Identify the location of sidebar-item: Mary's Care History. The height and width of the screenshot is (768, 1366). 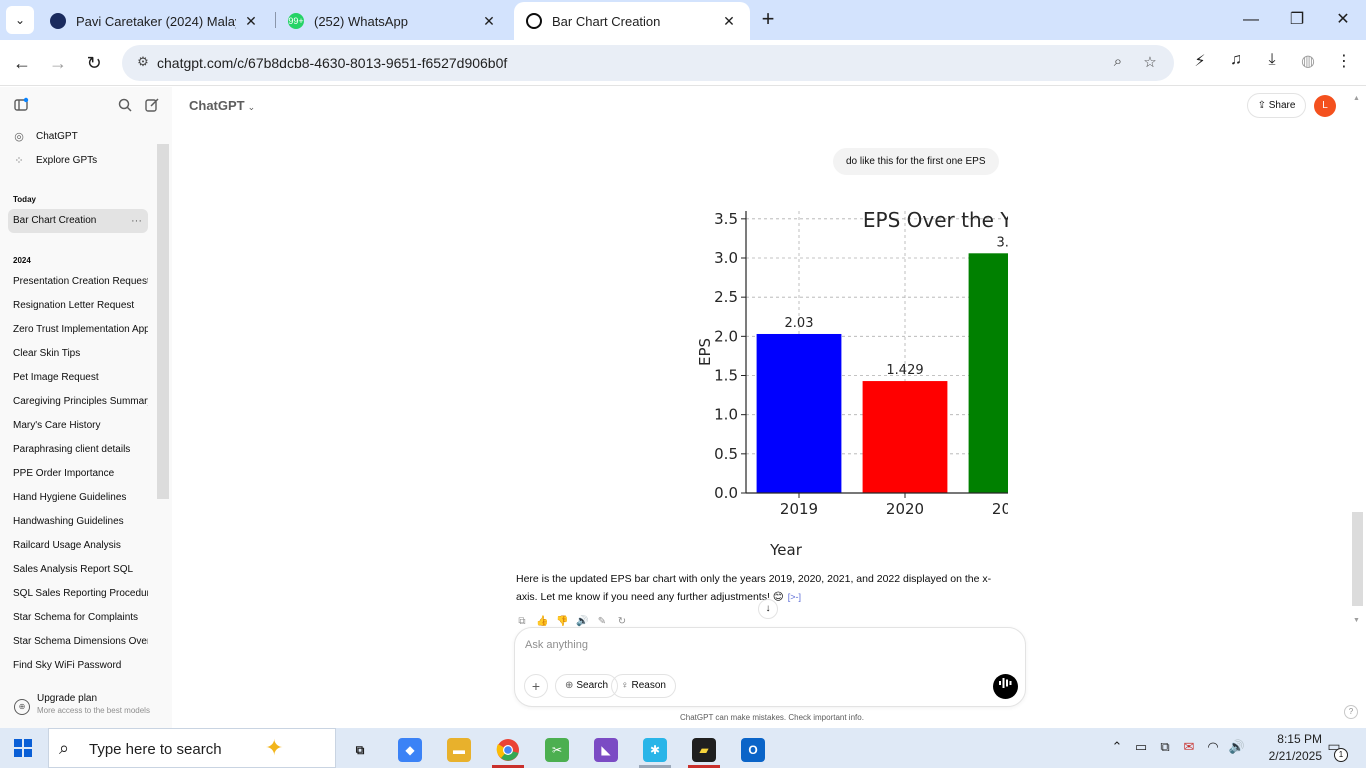
(78, 426).